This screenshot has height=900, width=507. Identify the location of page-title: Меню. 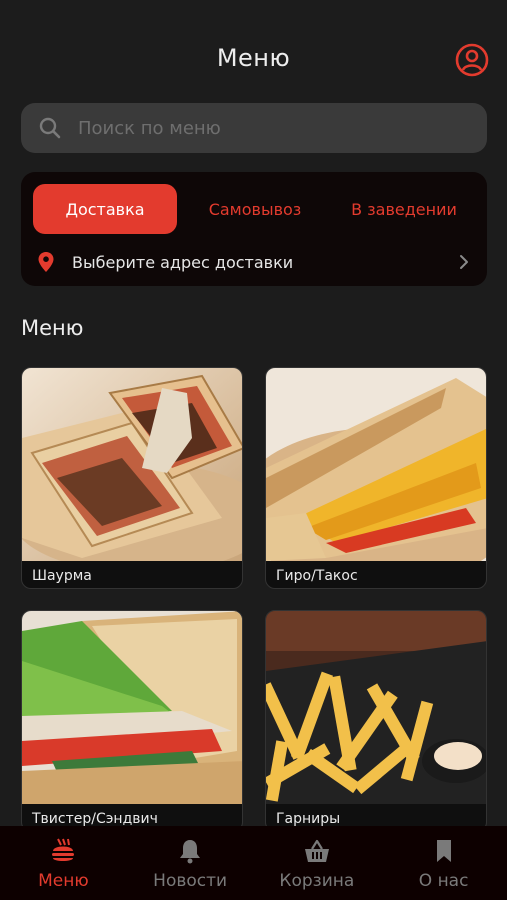
(253, 58).